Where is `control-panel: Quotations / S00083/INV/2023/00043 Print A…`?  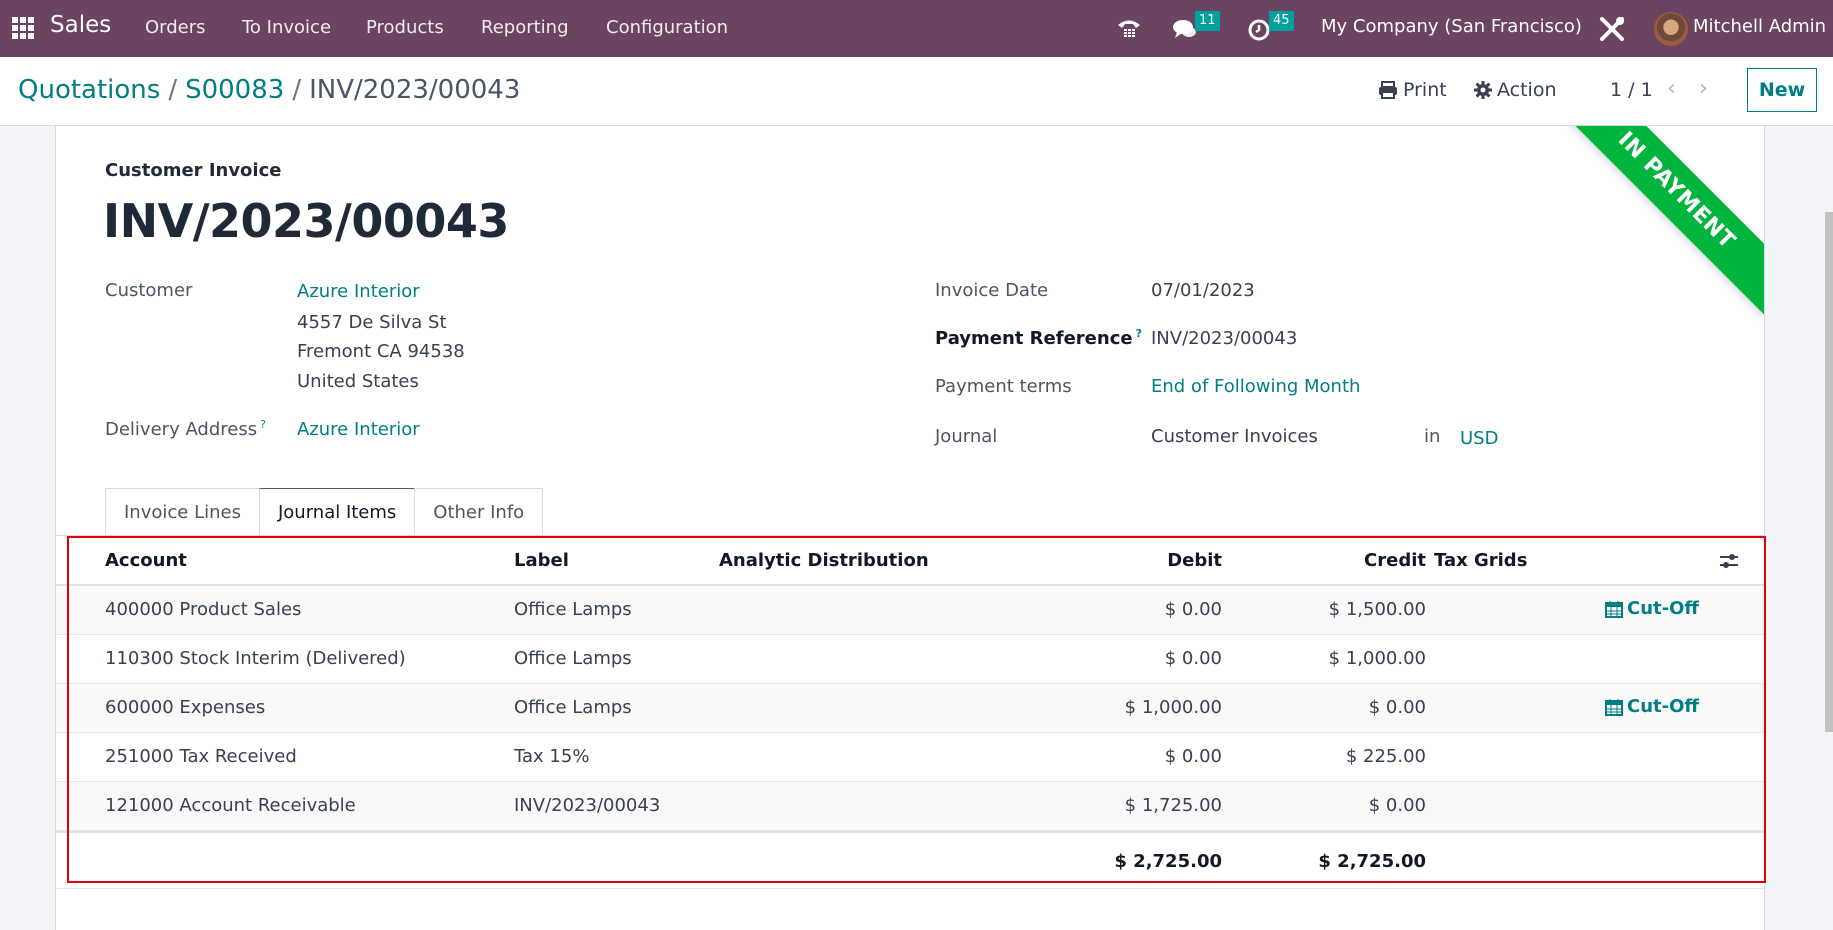
control-panel: Quotations / S00083/INV/2023/00043 Print A… is located at coordinates (916, 91).